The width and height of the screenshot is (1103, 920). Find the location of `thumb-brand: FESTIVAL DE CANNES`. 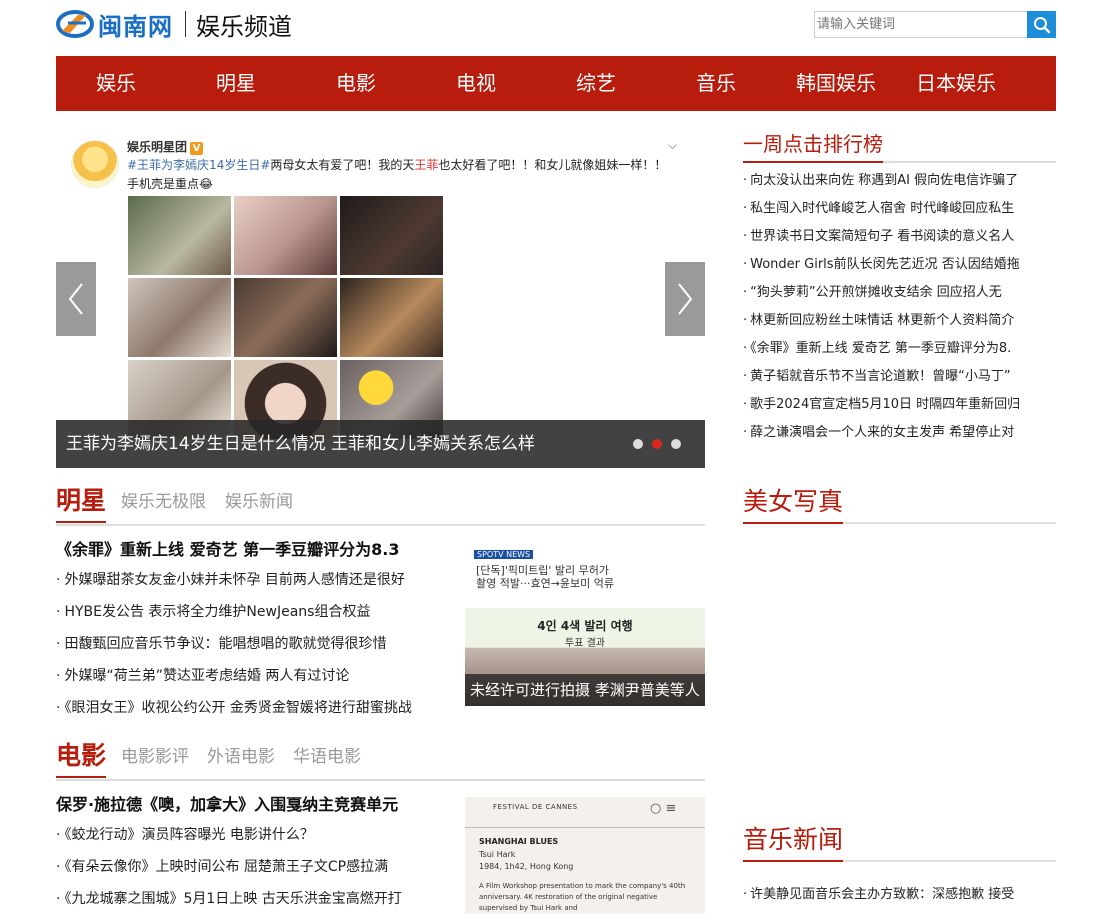

thumb-brand: FESTIVAL DE CANNES is located at coordinates (535, 807).